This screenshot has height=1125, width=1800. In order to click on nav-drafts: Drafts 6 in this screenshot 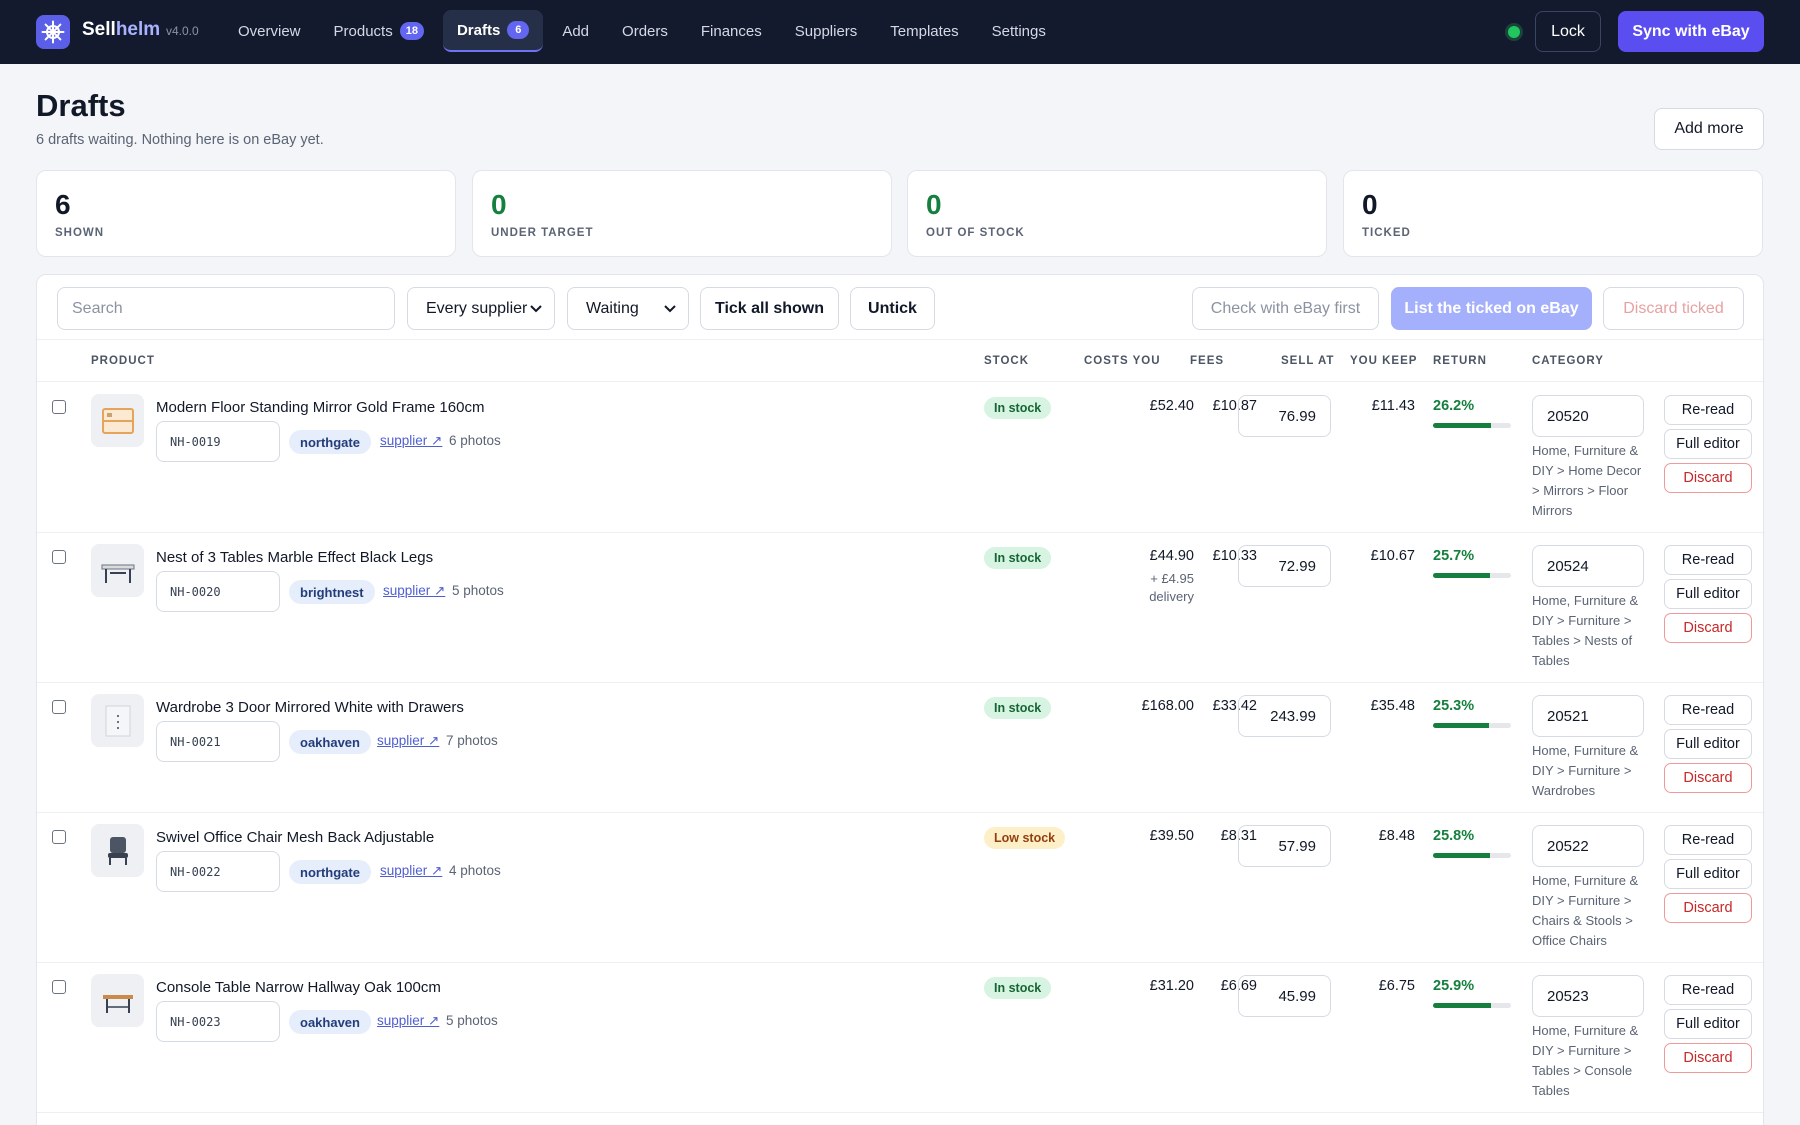, I will do `click(493, 31)`.